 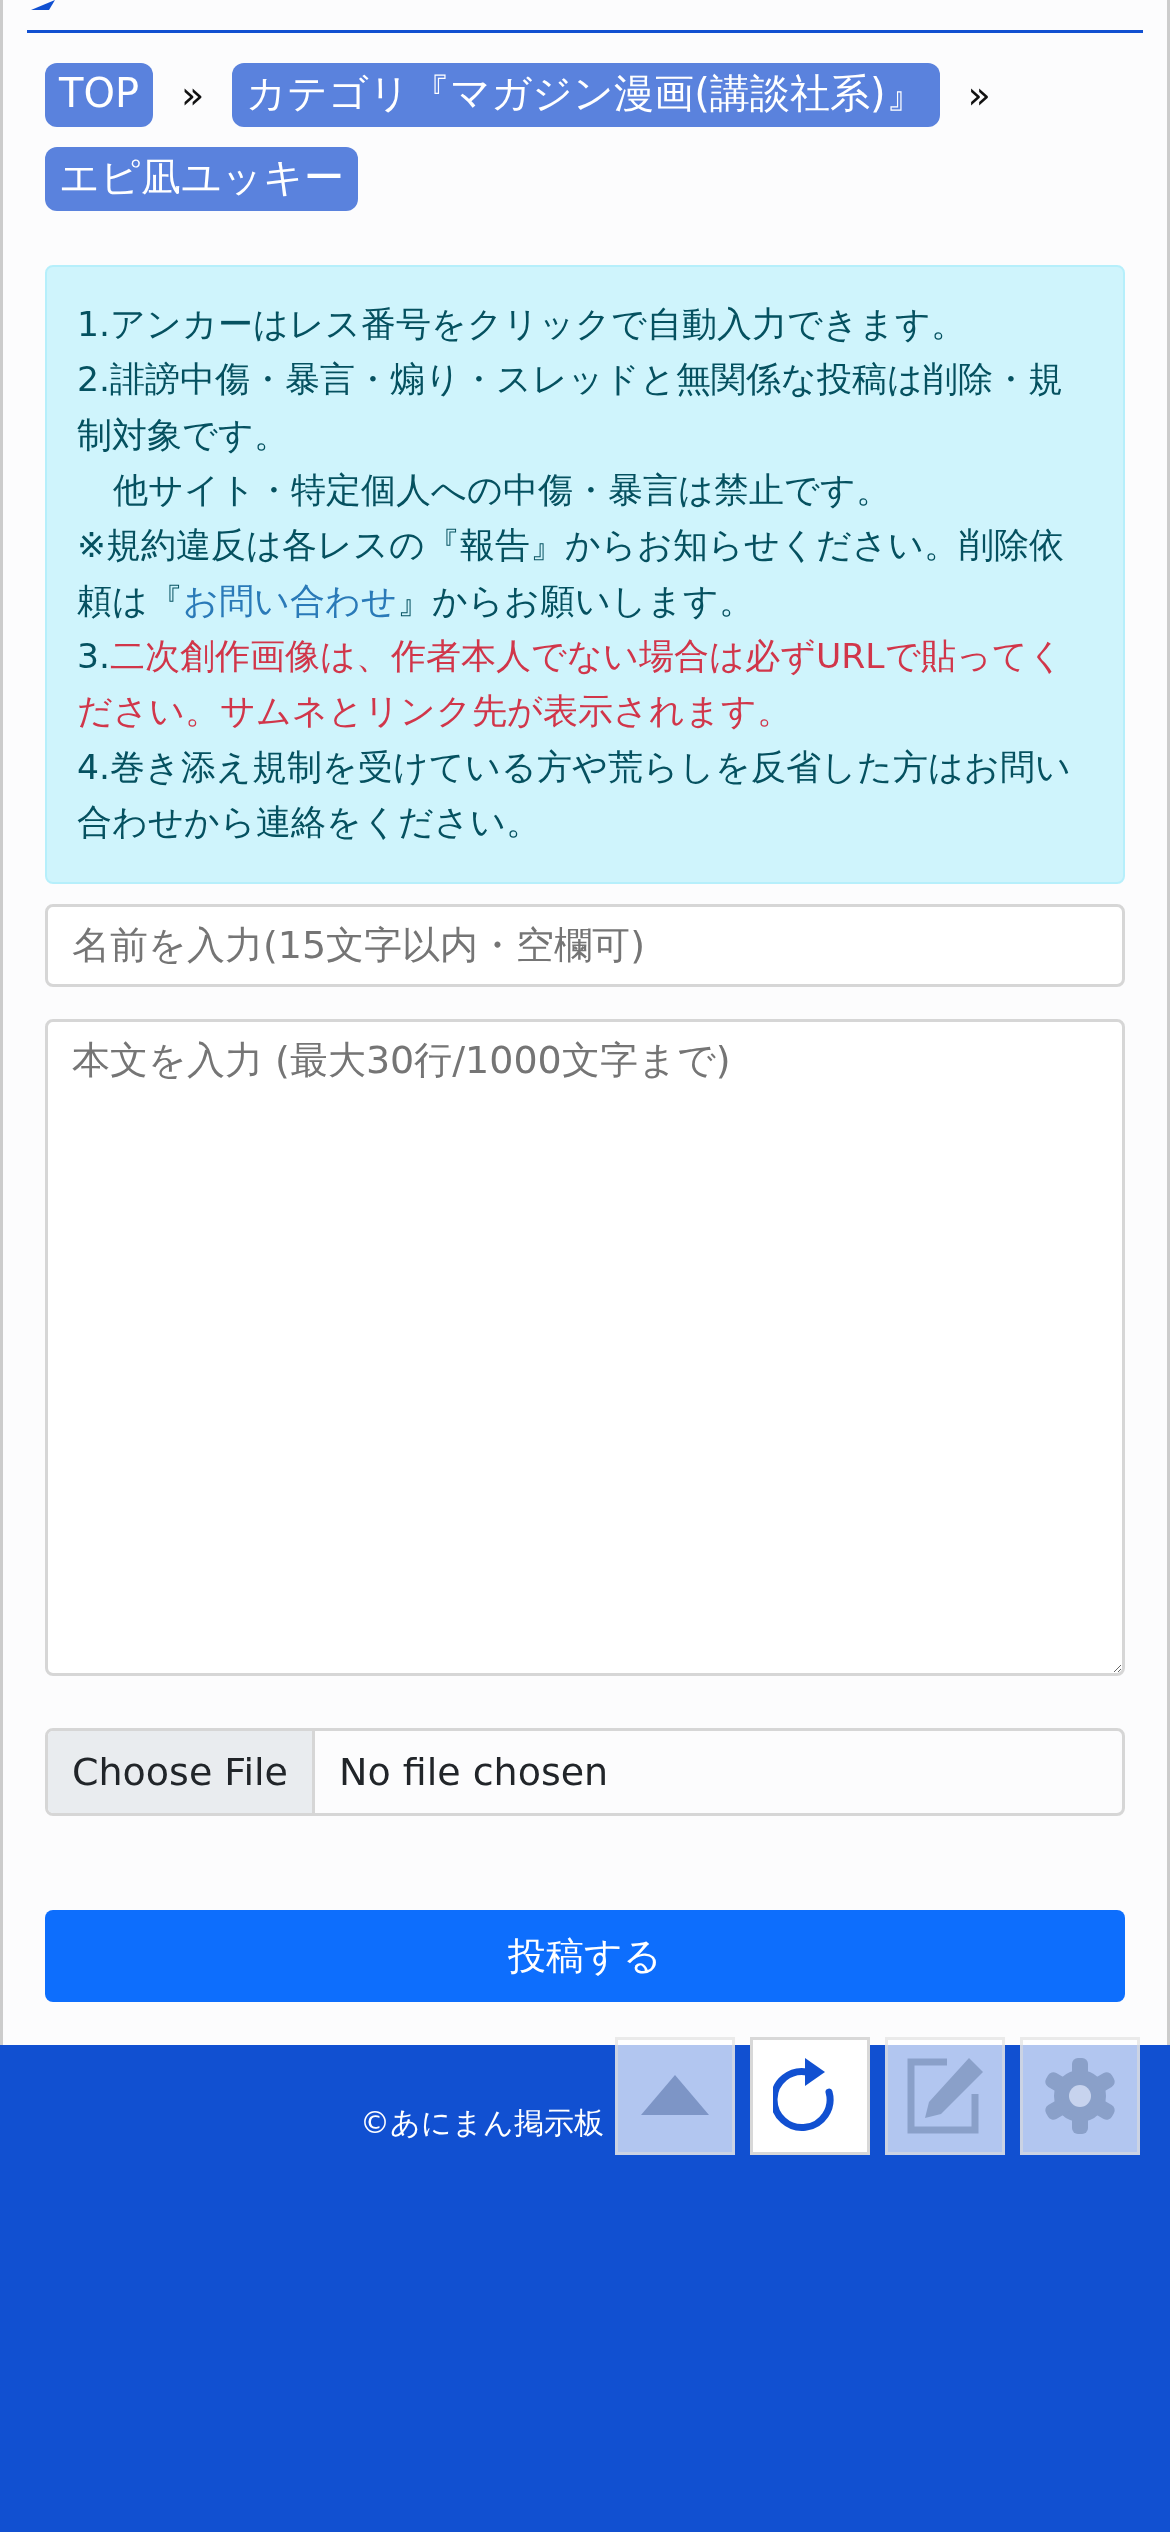 I want to click on notice-text: ※規約違反は各レスの『報告』からお知らせください。削除依頼は『お問い合わせ』からお願いします。, so click(x=571, y=573).